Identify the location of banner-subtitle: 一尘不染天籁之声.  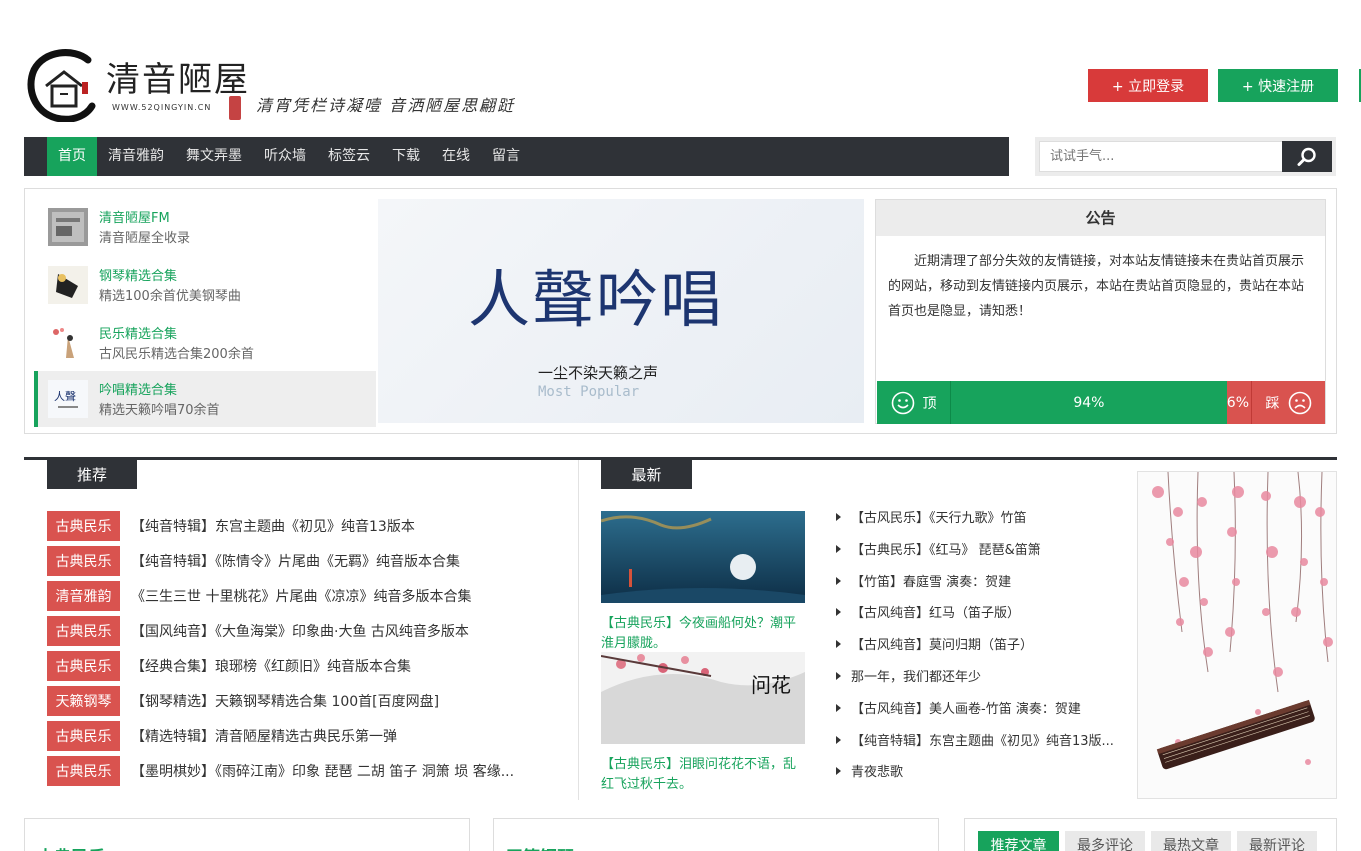
(598, 373).